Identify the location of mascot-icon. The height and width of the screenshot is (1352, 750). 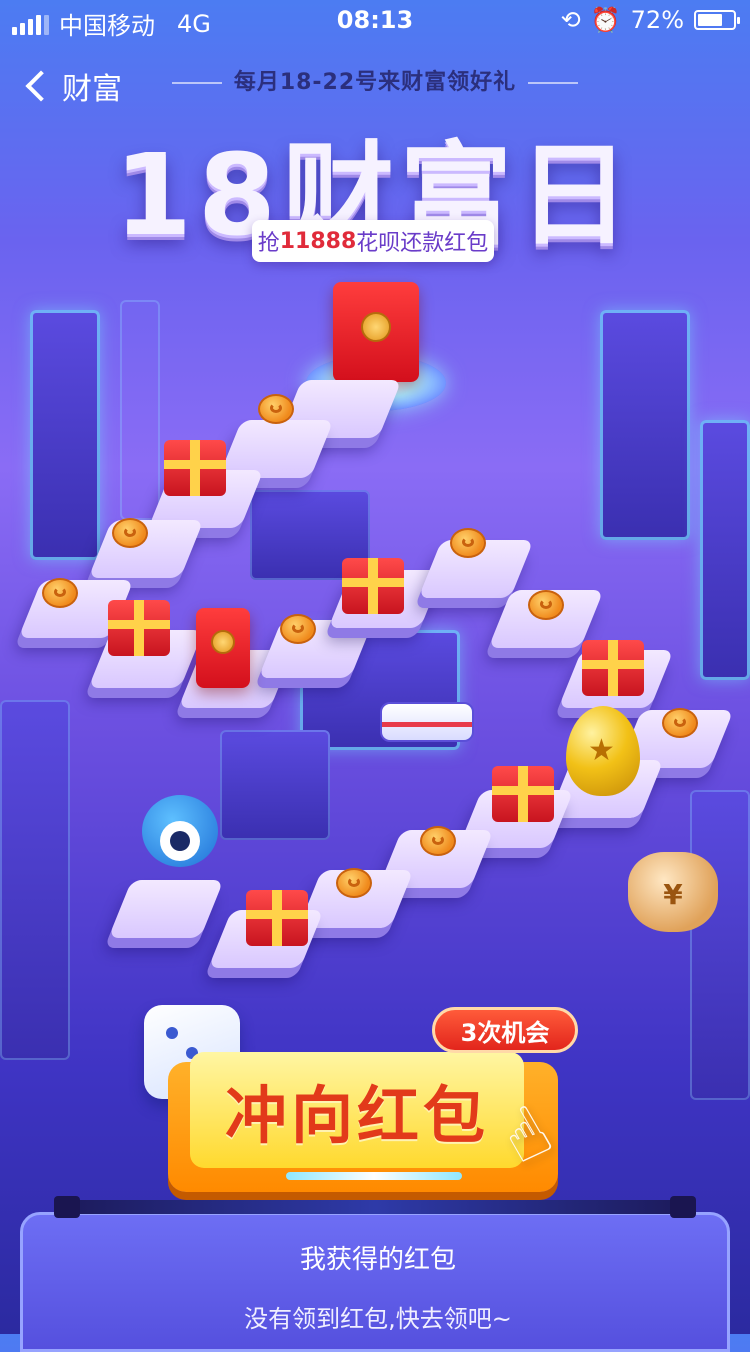
(180, 826).